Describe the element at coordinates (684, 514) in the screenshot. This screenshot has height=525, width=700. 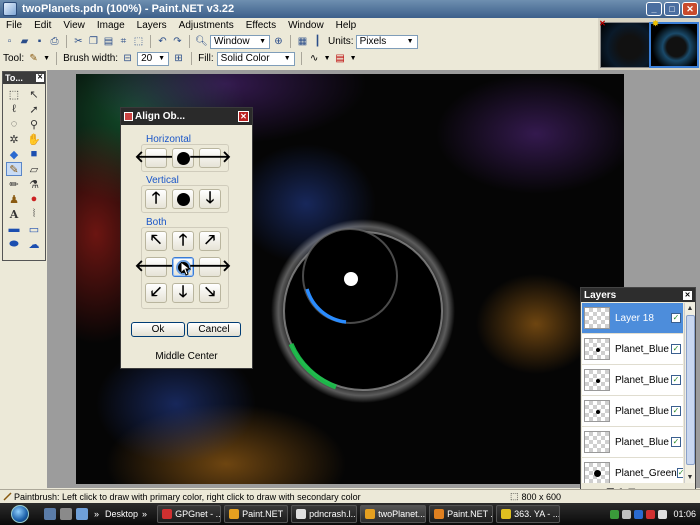
I see `clock: 01:06` at that location.